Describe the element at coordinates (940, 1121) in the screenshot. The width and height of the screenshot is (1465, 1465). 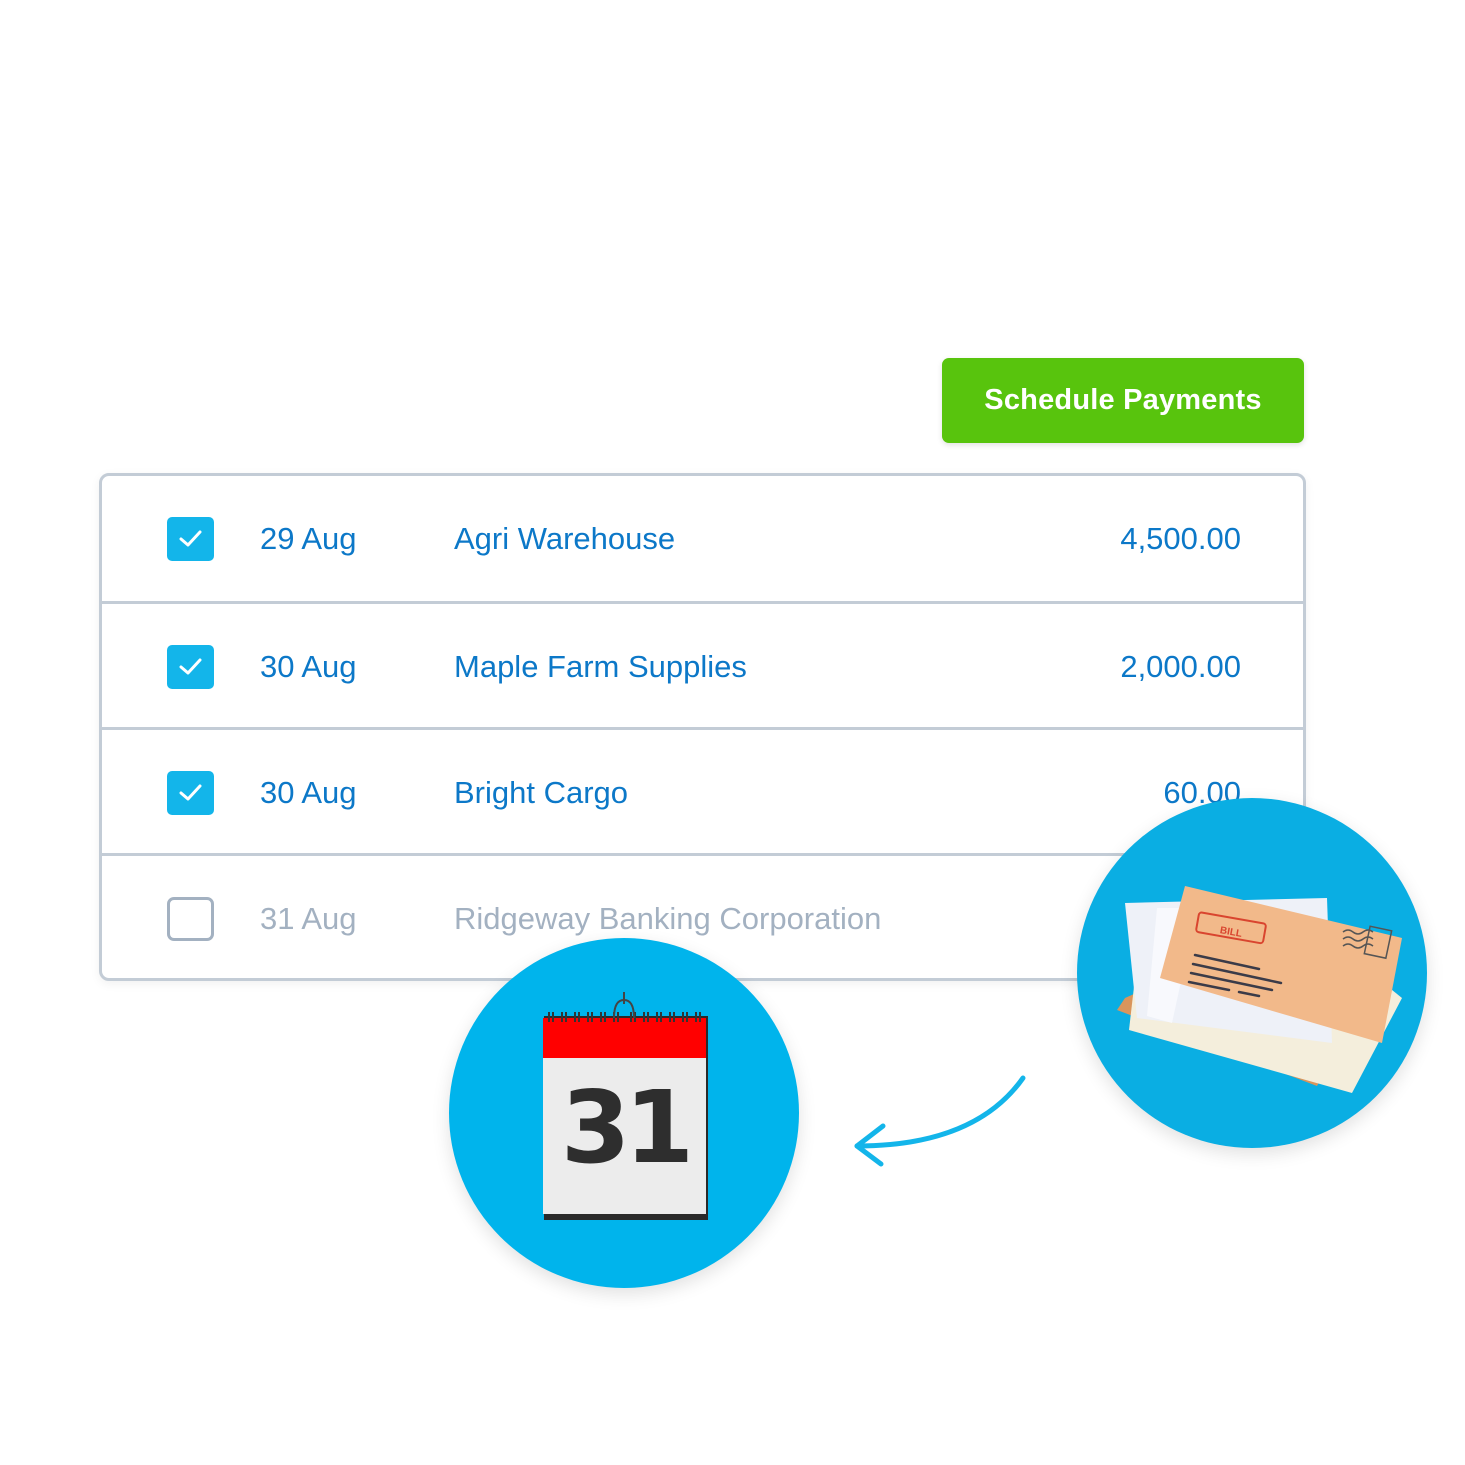
I see `curved-arrow-left-icon` at that location.